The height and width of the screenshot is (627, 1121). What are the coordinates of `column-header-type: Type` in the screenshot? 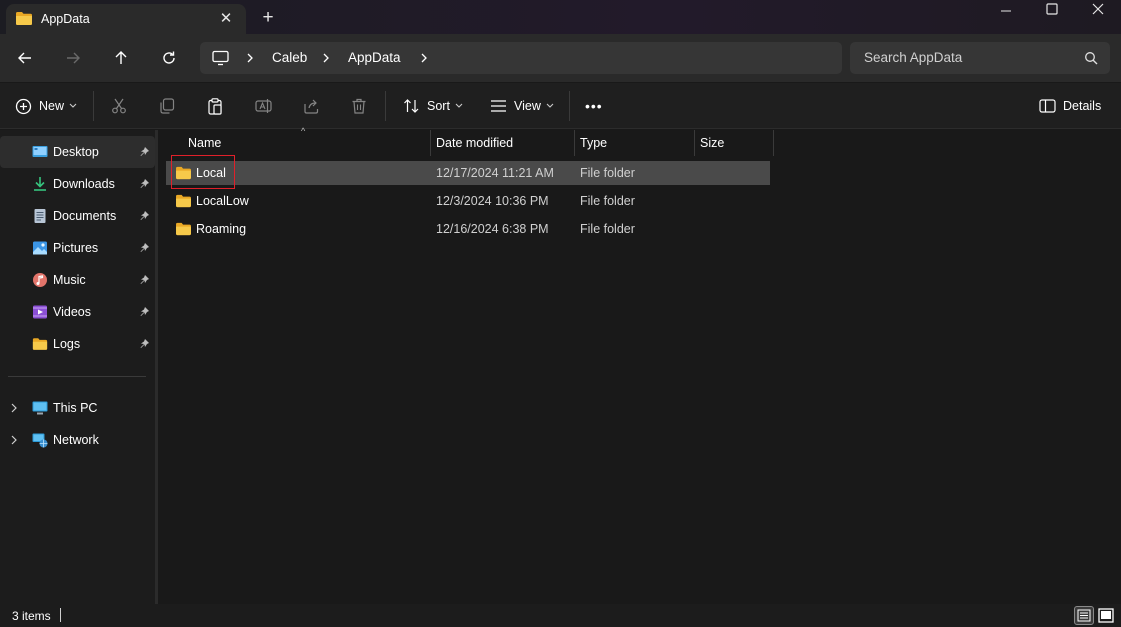 It's located at (634, 143).